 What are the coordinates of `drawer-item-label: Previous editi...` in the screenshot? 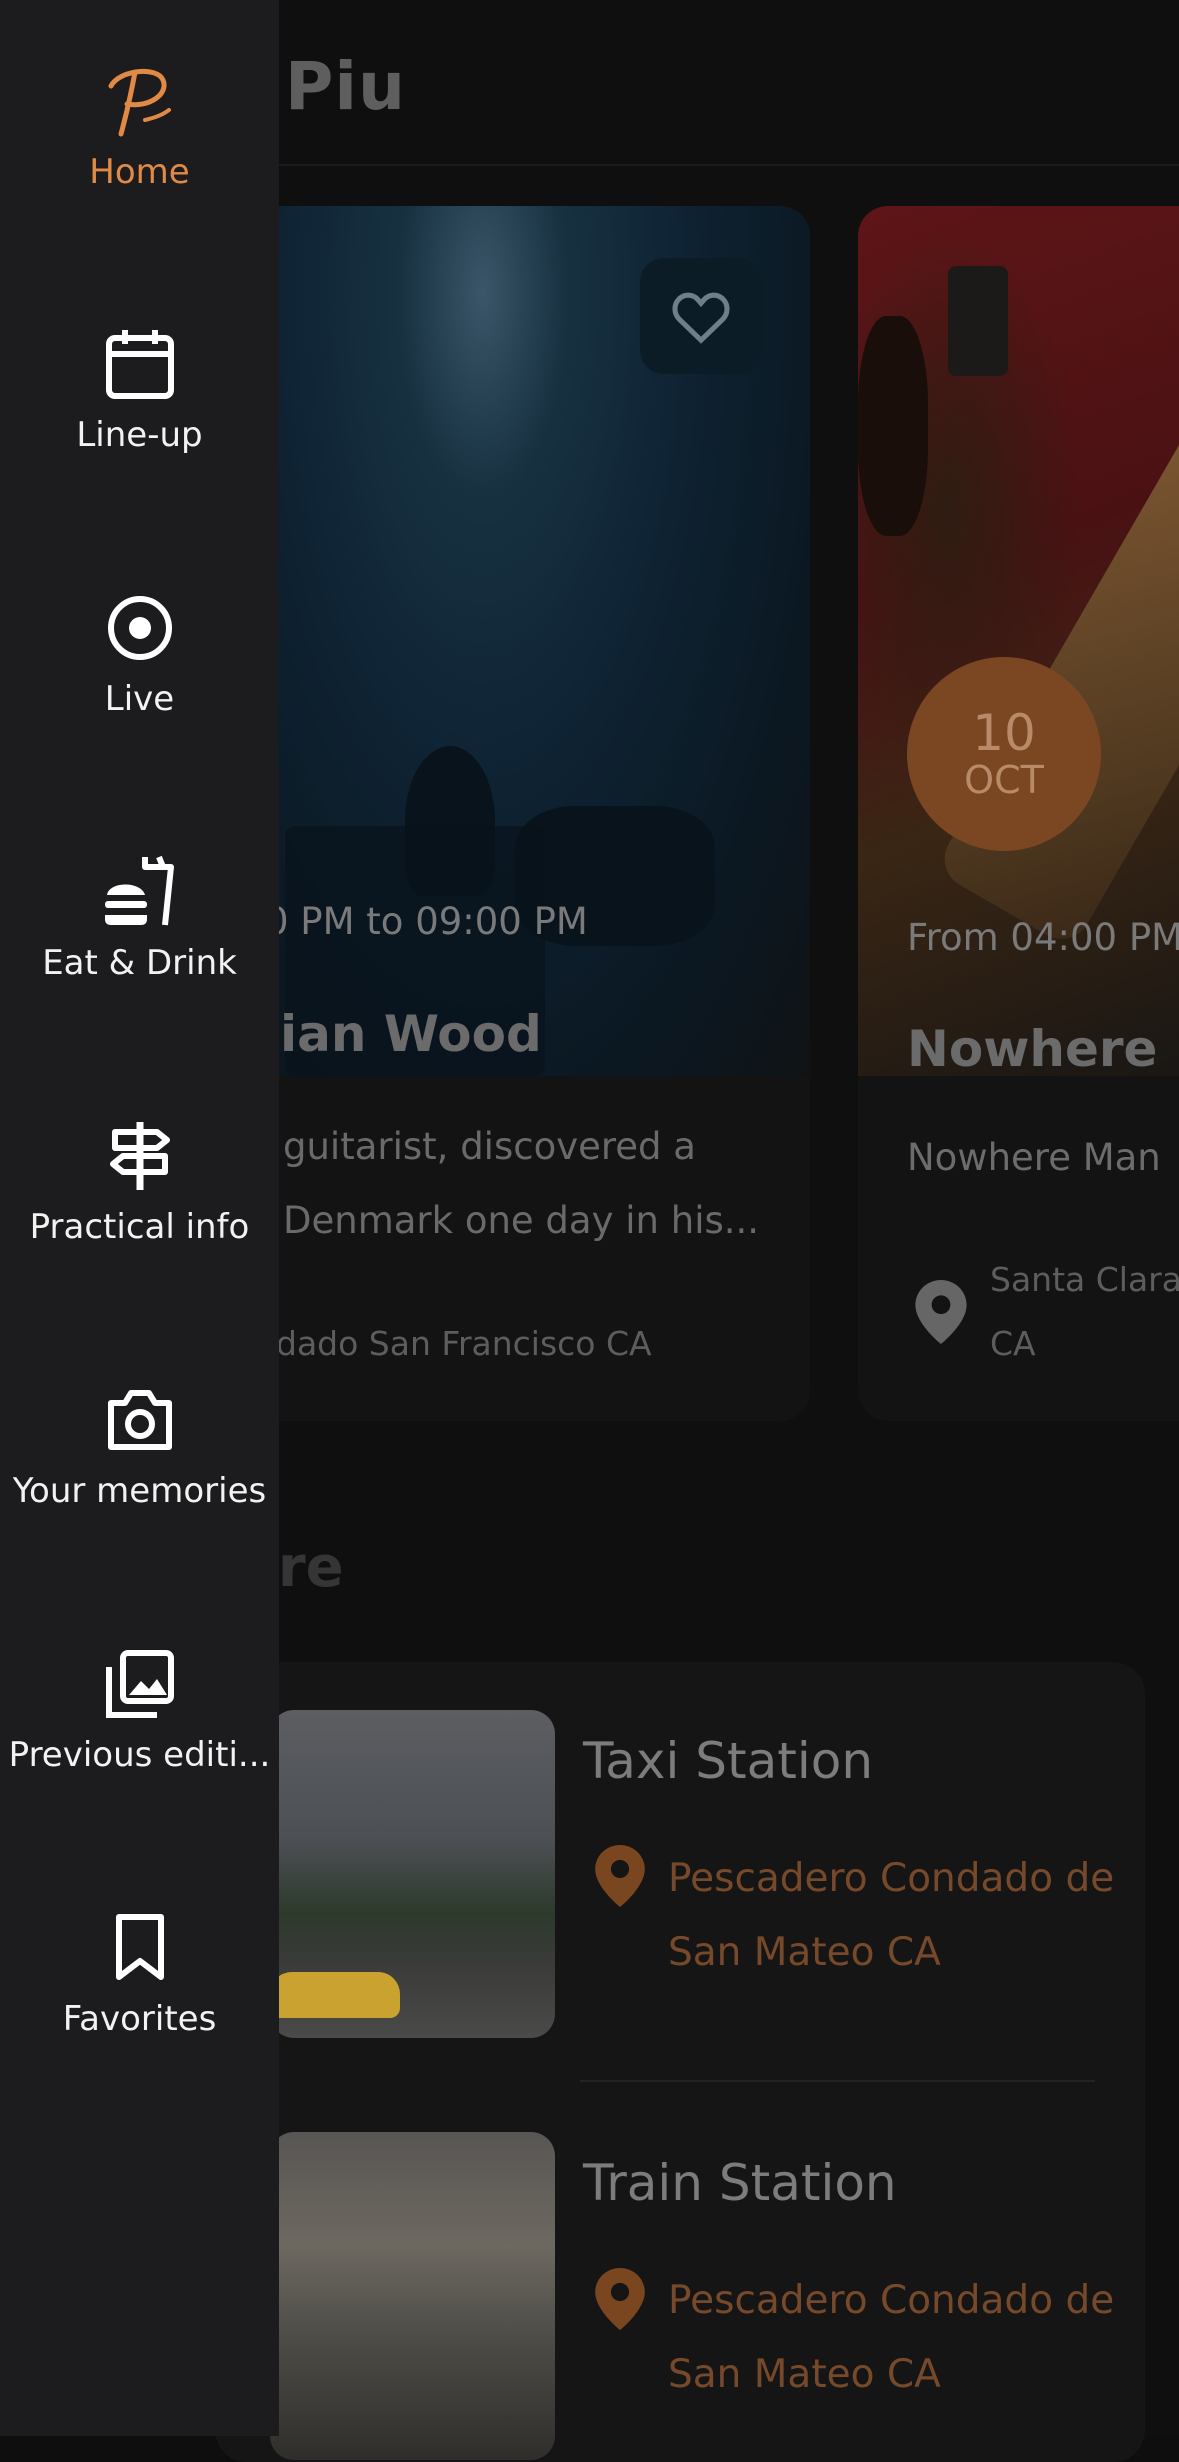 It's located at (139, 1755).